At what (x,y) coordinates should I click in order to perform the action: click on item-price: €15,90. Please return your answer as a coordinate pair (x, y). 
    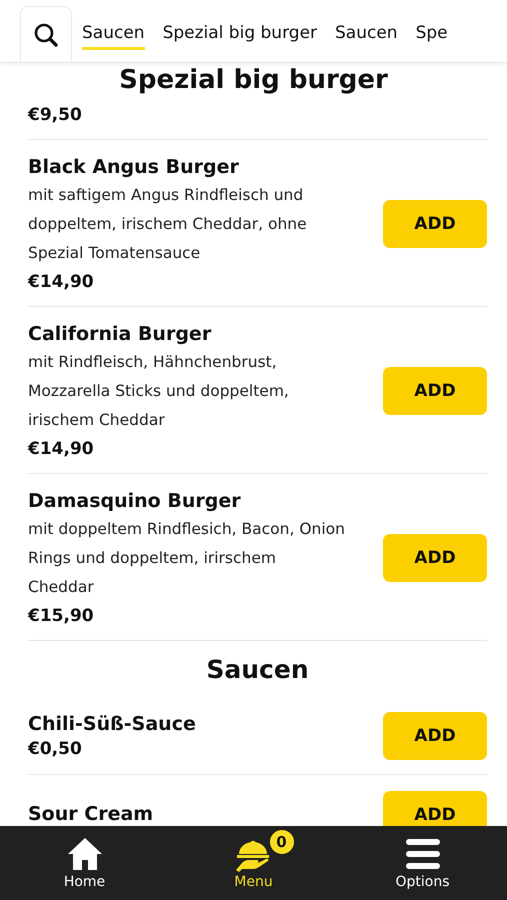
    Looking at the image, I should click on (61, 616).